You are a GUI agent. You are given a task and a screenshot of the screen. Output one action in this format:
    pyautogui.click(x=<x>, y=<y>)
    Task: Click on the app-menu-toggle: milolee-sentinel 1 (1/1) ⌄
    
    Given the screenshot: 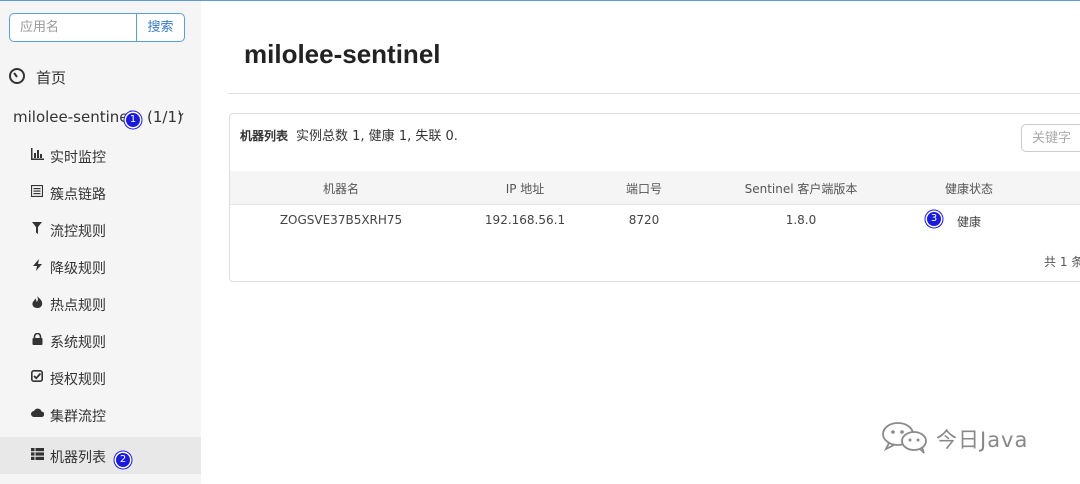 What is the action you would take?
    pyautogui.click(x=100, y=118)
    